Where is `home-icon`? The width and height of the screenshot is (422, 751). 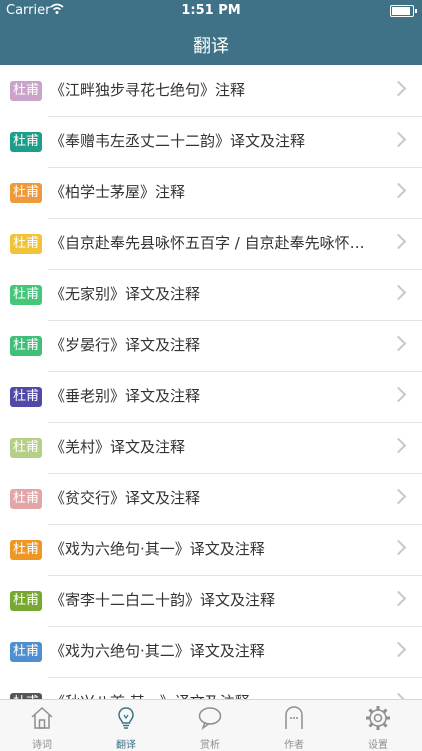 home-icon is located at coordinates (42, 717).